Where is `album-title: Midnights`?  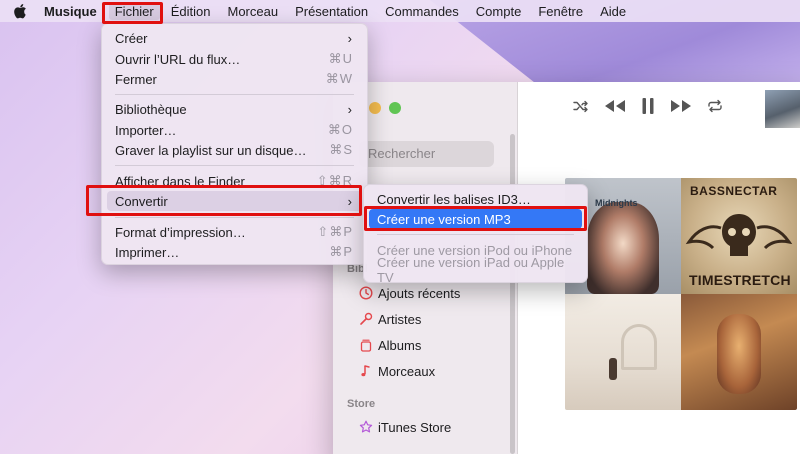 album-title: Midnights is located at coordinates (616, 203).